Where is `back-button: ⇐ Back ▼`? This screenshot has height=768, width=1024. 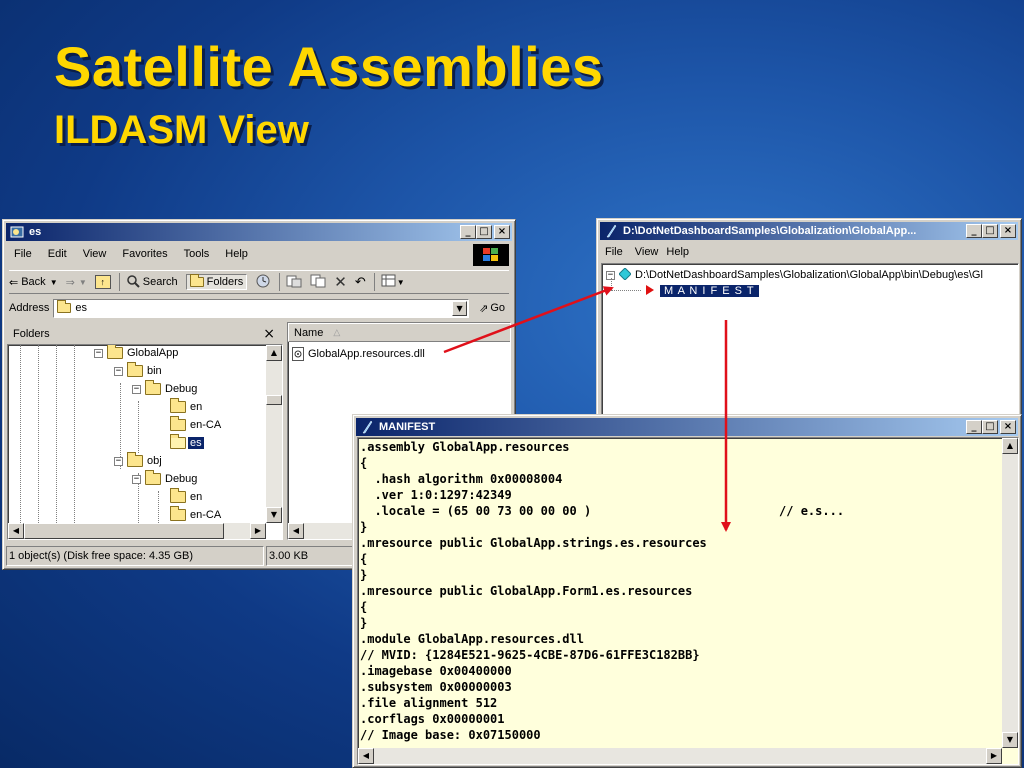 back-button: ⇐ Back ▼ is located at coordinates (33, 282).